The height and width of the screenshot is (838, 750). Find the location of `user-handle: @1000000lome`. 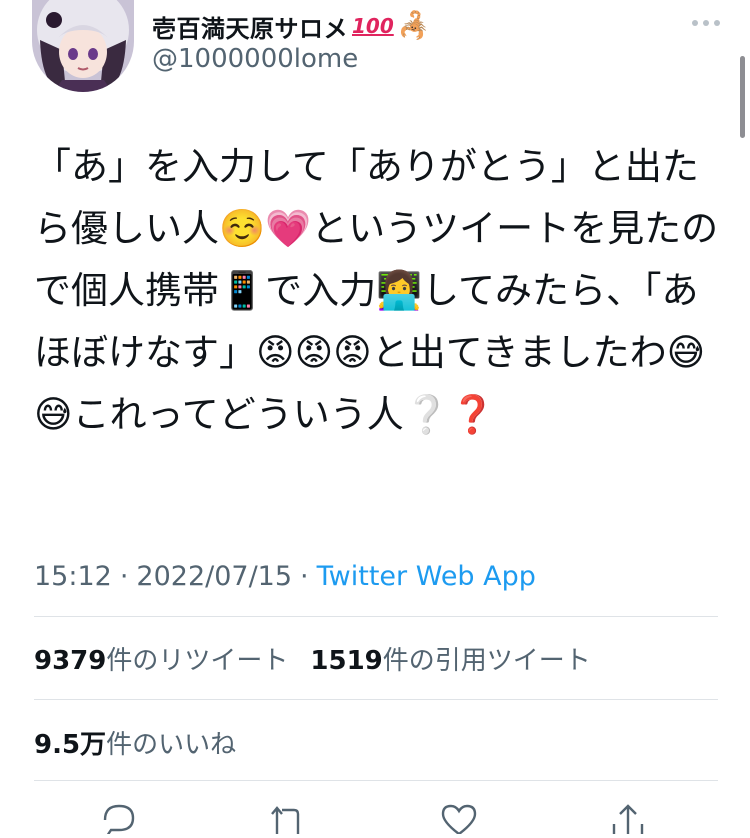

user-handle: @1000000lome is located at coordinates (255, 59).